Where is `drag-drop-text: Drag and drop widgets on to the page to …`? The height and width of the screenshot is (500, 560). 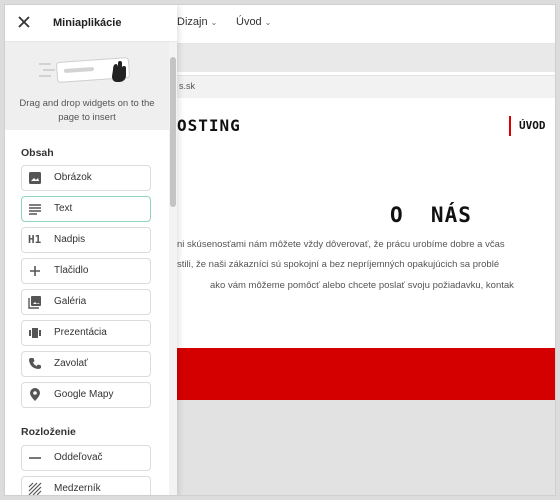 drag-drop-text: Drag and drop widgets on to the page to … is located at coordinates (87, 110).